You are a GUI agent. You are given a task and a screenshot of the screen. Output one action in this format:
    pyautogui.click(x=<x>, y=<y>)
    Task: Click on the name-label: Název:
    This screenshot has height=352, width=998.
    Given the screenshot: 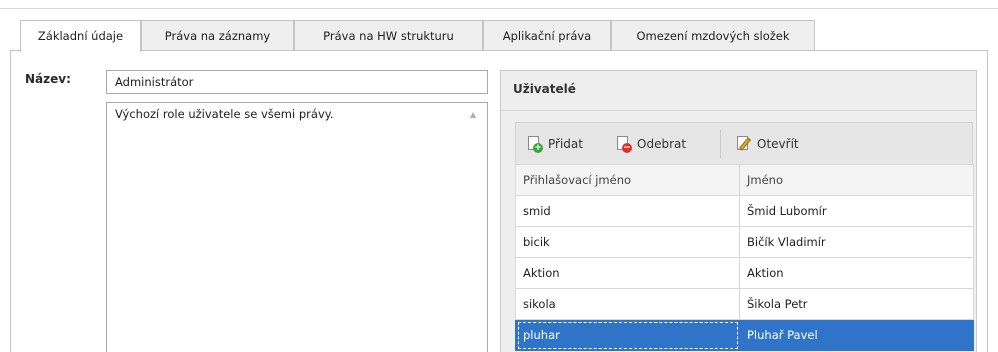 What is the action you would take?
    pyautogui.click(x=48, y=79)
    